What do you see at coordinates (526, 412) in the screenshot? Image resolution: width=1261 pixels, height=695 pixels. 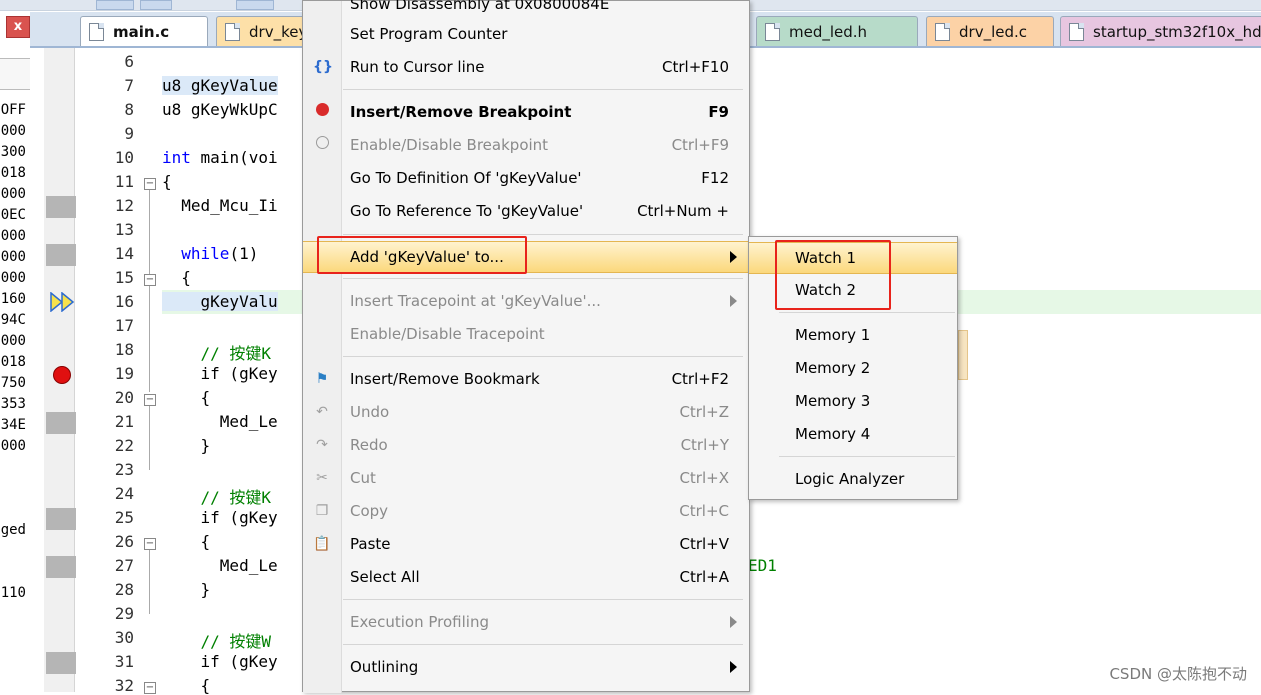 I see `menu-item-undo: ↶ Undo Ctrl+Z` at bounding box center [526, 412].